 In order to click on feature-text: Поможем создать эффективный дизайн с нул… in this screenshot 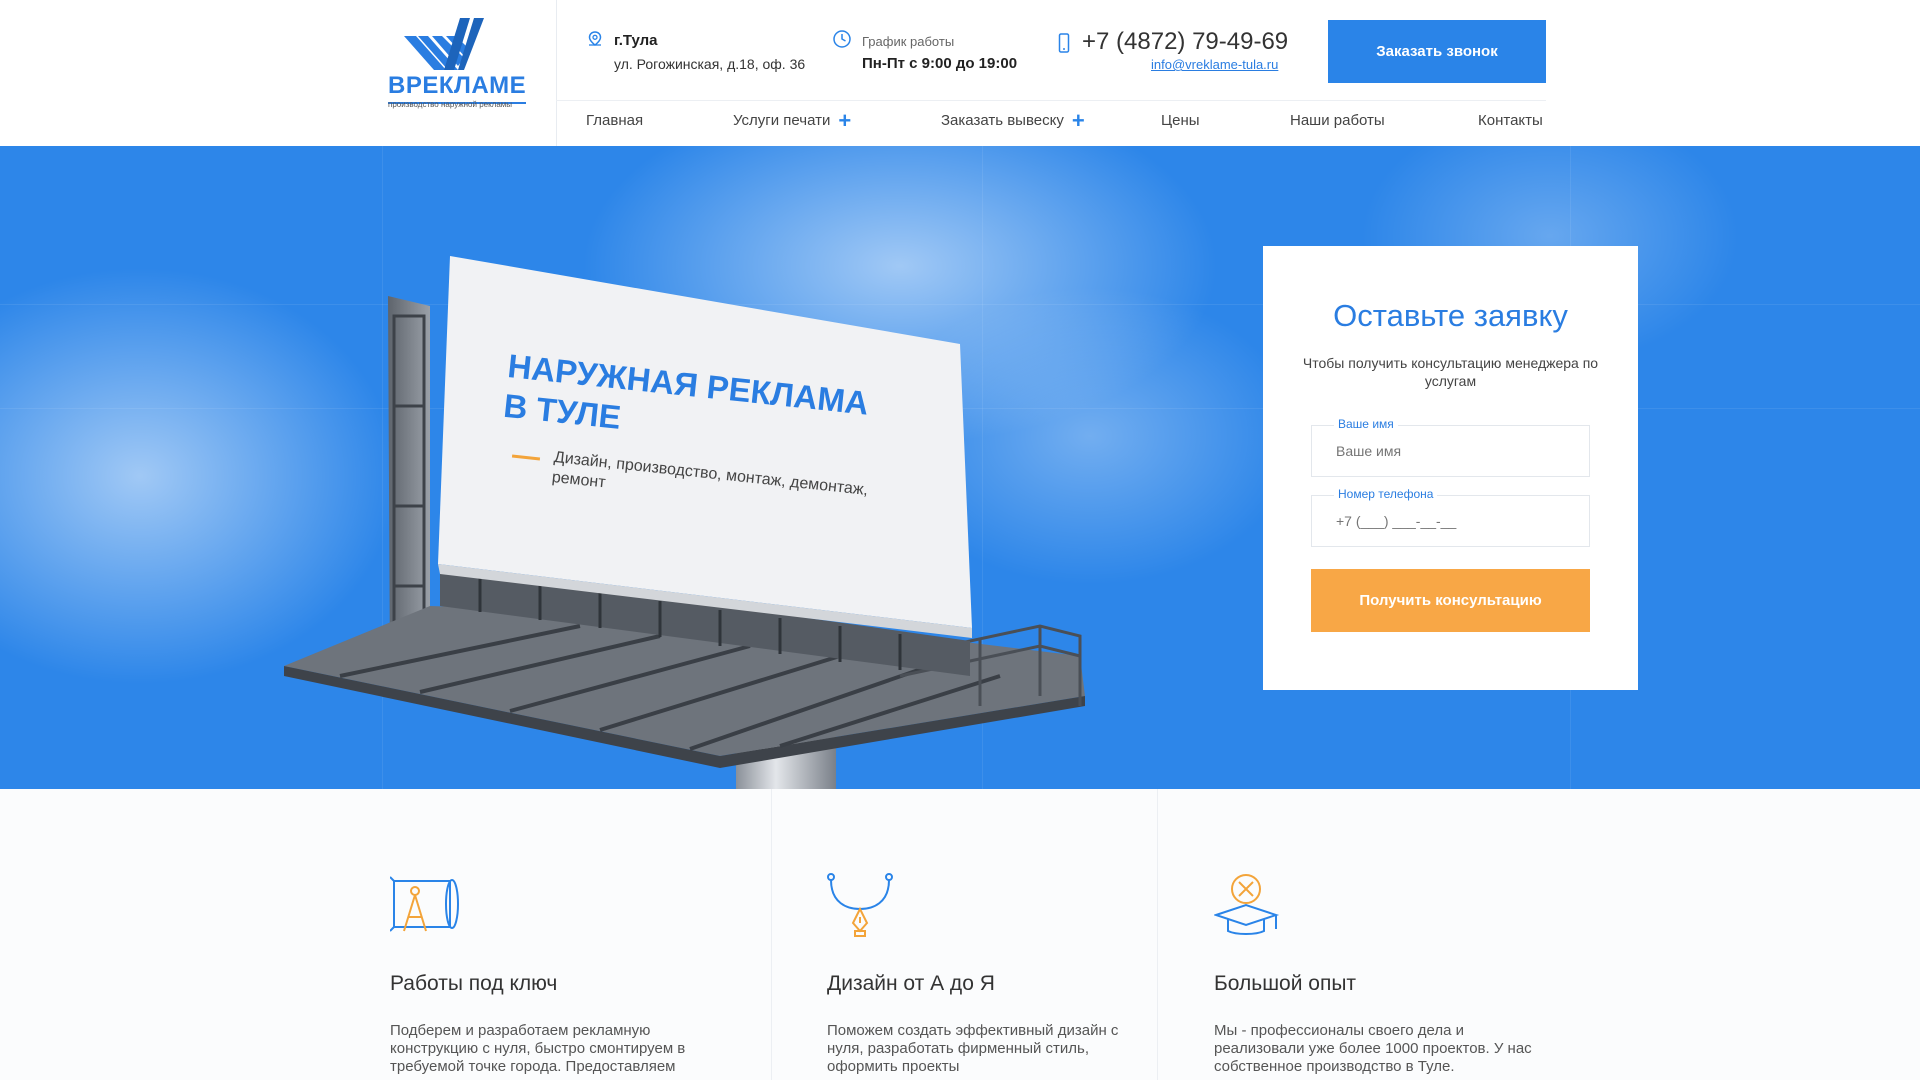, I will do `click(973, 1048)`.